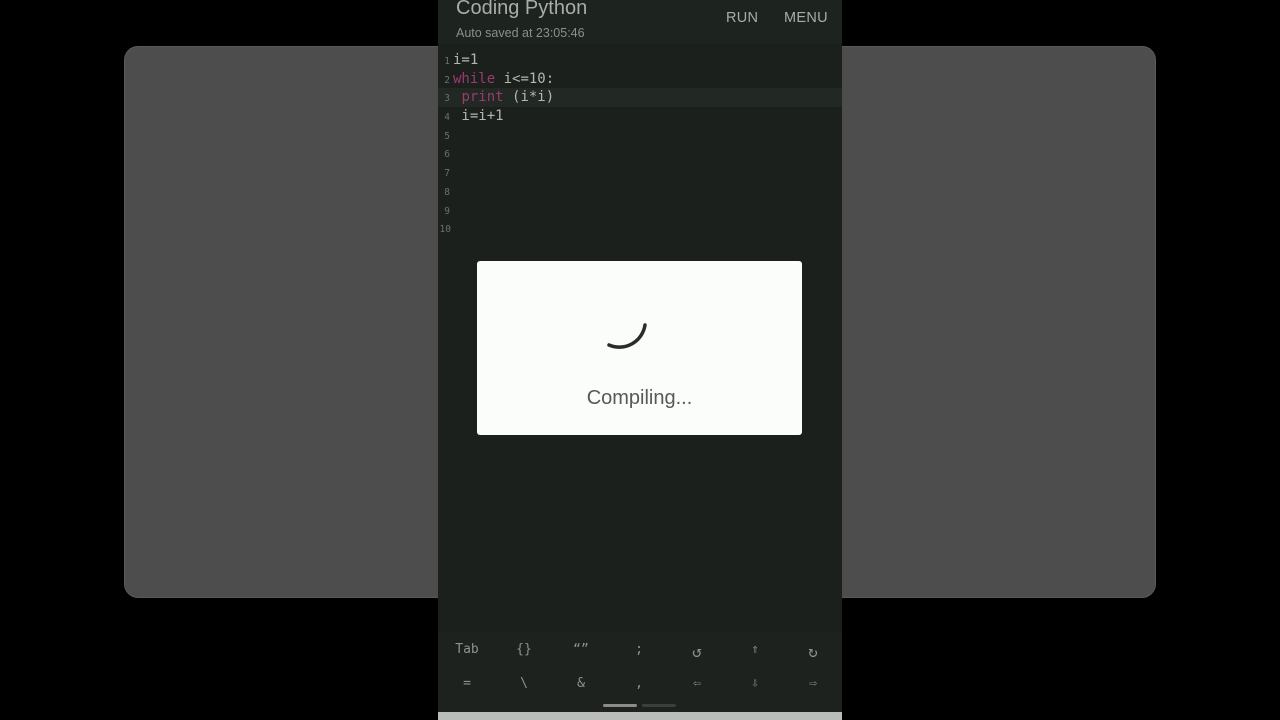  Describe the element at coordinates (806, 18) in the screenshot. I see `menu-button: MENU` at that location.